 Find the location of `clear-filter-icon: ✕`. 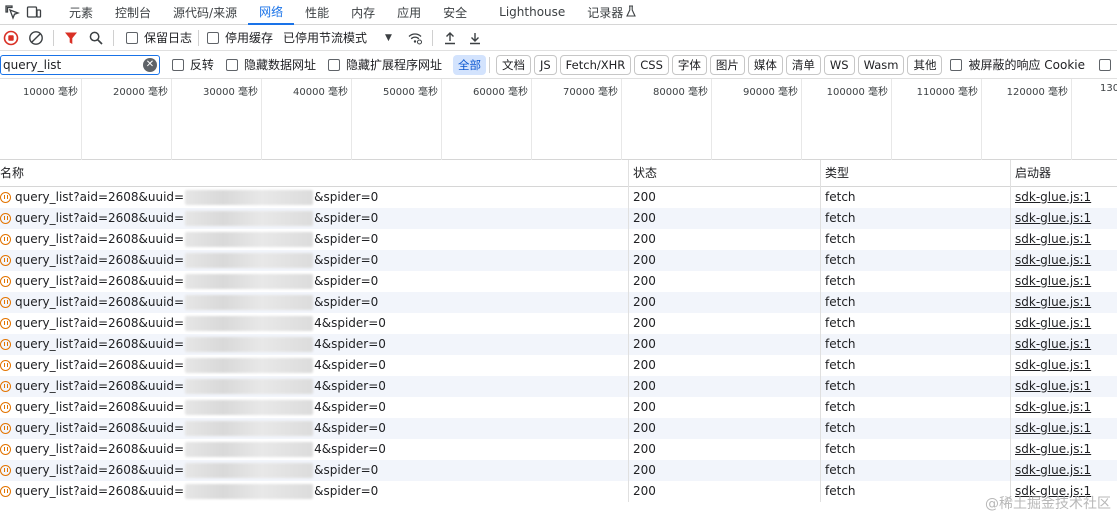

clear-filter-icon: ✕ is located at coordinates (149, 64).